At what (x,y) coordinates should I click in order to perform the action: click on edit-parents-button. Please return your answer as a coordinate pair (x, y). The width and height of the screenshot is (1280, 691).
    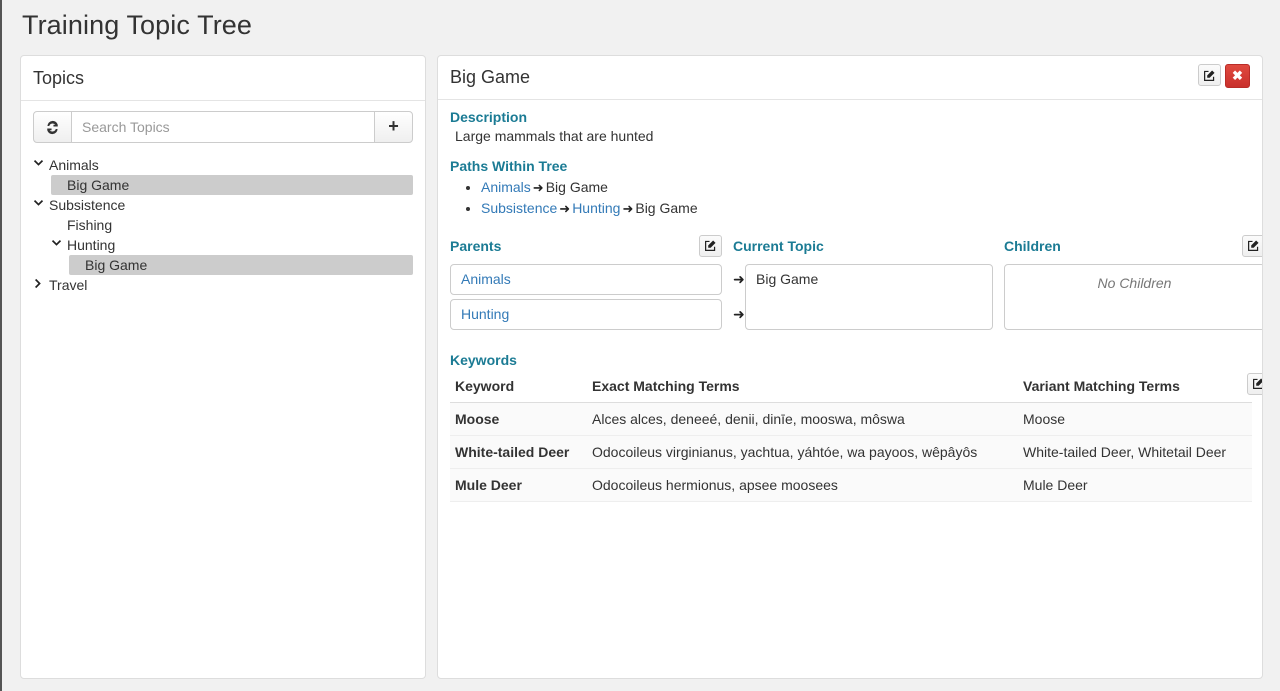
    Looking at the image, I should click on (710, 245).